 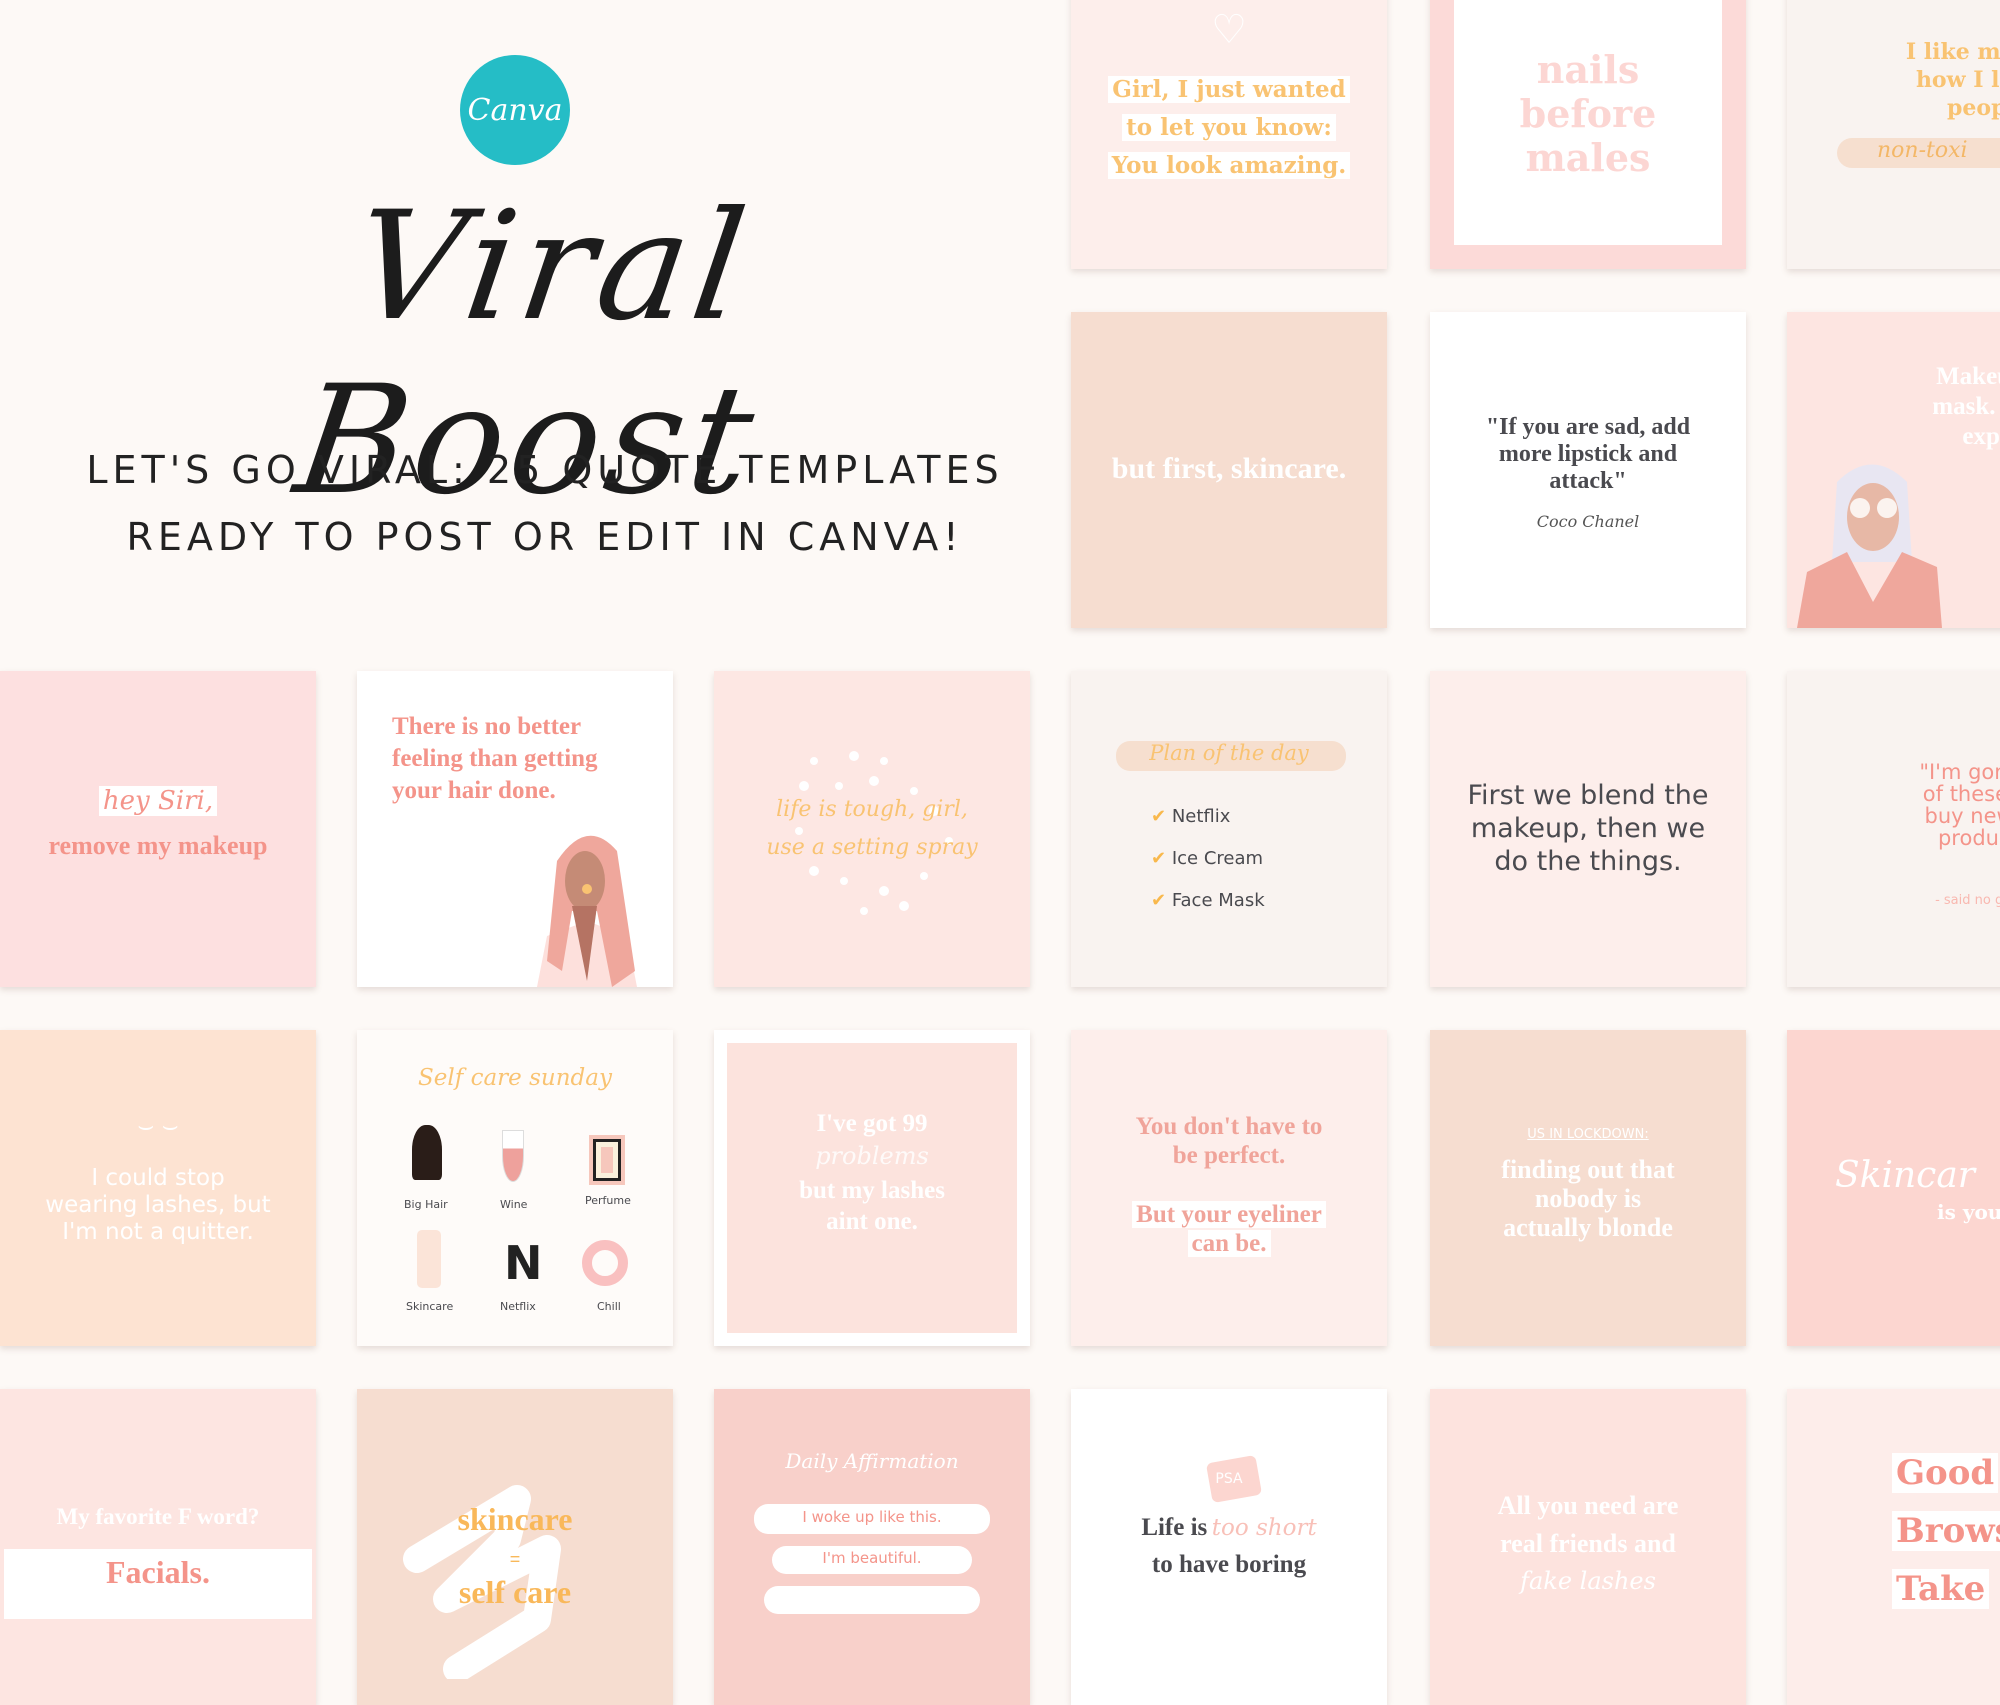 I want to click on quote-line: I've got 99, so click(x=872, y=1123).